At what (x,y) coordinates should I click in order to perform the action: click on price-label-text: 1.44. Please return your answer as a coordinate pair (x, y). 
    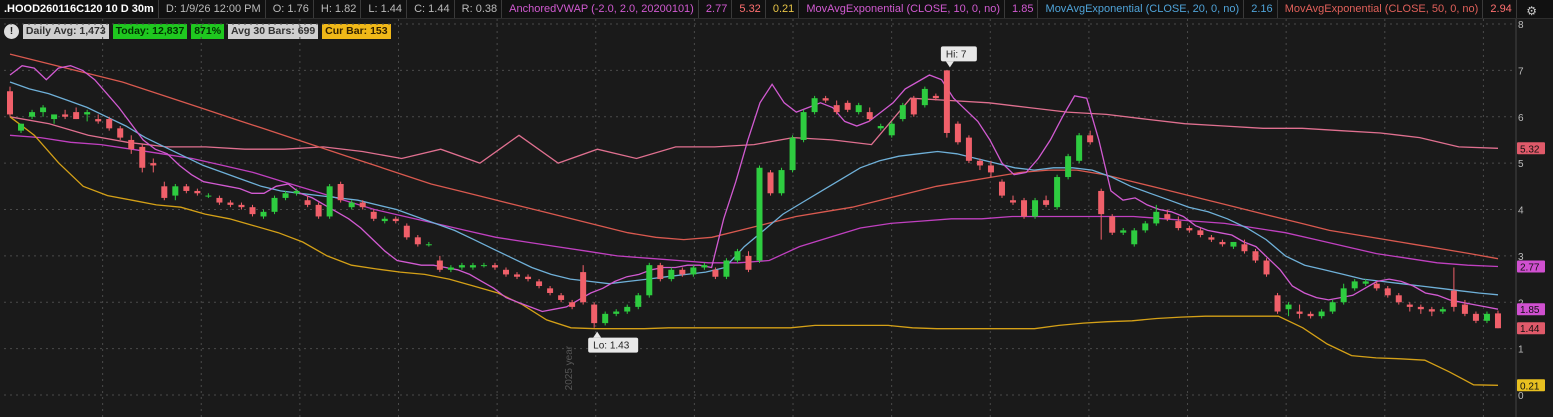
    Looking at the image, I should click on (1530, 329).